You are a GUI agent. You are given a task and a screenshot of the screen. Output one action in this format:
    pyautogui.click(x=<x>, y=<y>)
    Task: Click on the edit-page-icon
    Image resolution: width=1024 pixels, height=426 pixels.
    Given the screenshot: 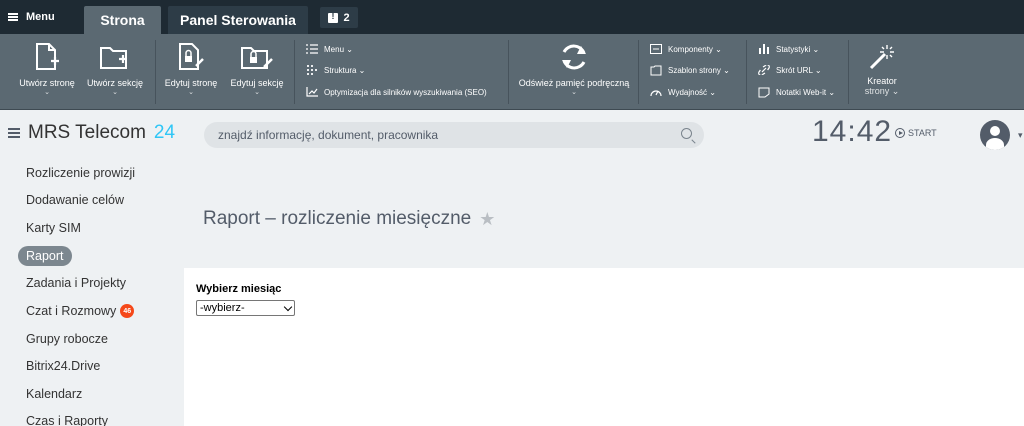 What is the action you would take?
    pyautogui.click(x=191, y=56)
    